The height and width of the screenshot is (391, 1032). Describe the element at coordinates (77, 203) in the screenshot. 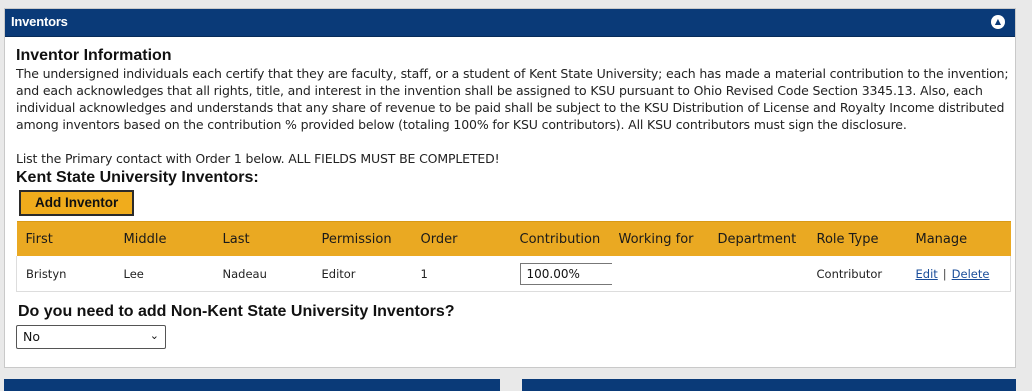

I see `add-inventor-button: Add Inventor` at that location.